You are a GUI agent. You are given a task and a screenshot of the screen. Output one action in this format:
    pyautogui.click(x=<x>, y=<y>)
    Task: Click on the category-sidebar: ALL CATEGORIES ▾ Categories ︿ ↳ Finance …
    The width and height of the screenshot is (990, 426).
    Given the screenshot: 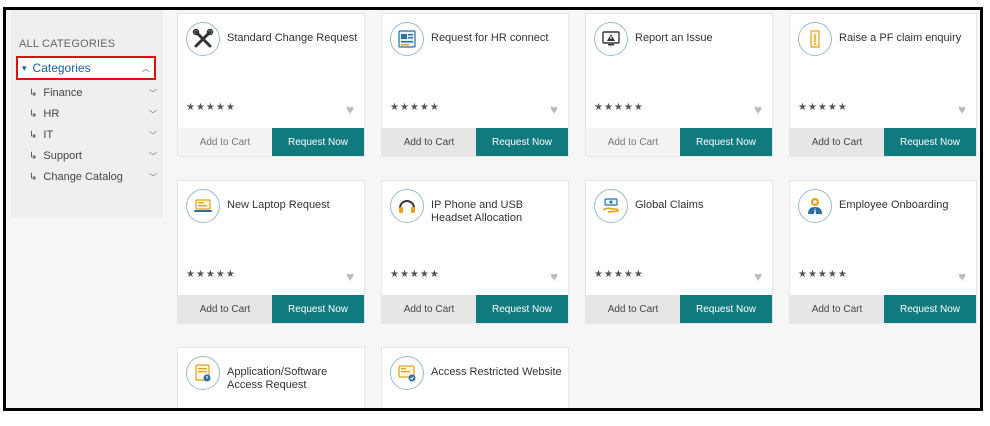 What is the action you would take?
    pyautogui.click(x=87, y=114)
    